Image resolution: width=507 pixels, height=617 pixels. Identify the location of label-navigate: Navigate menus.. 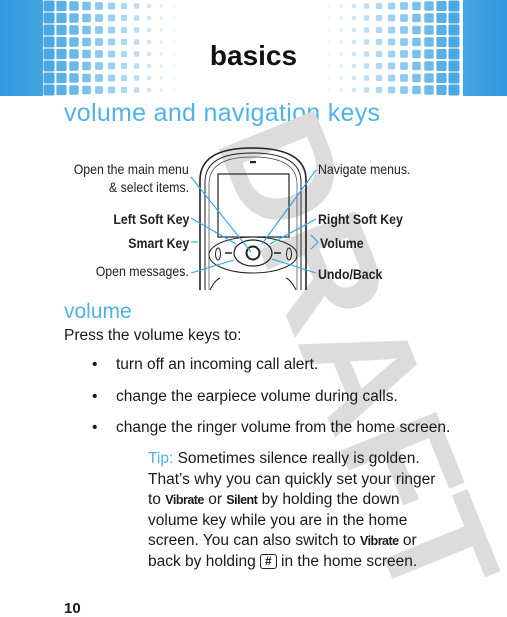
(364, 169).